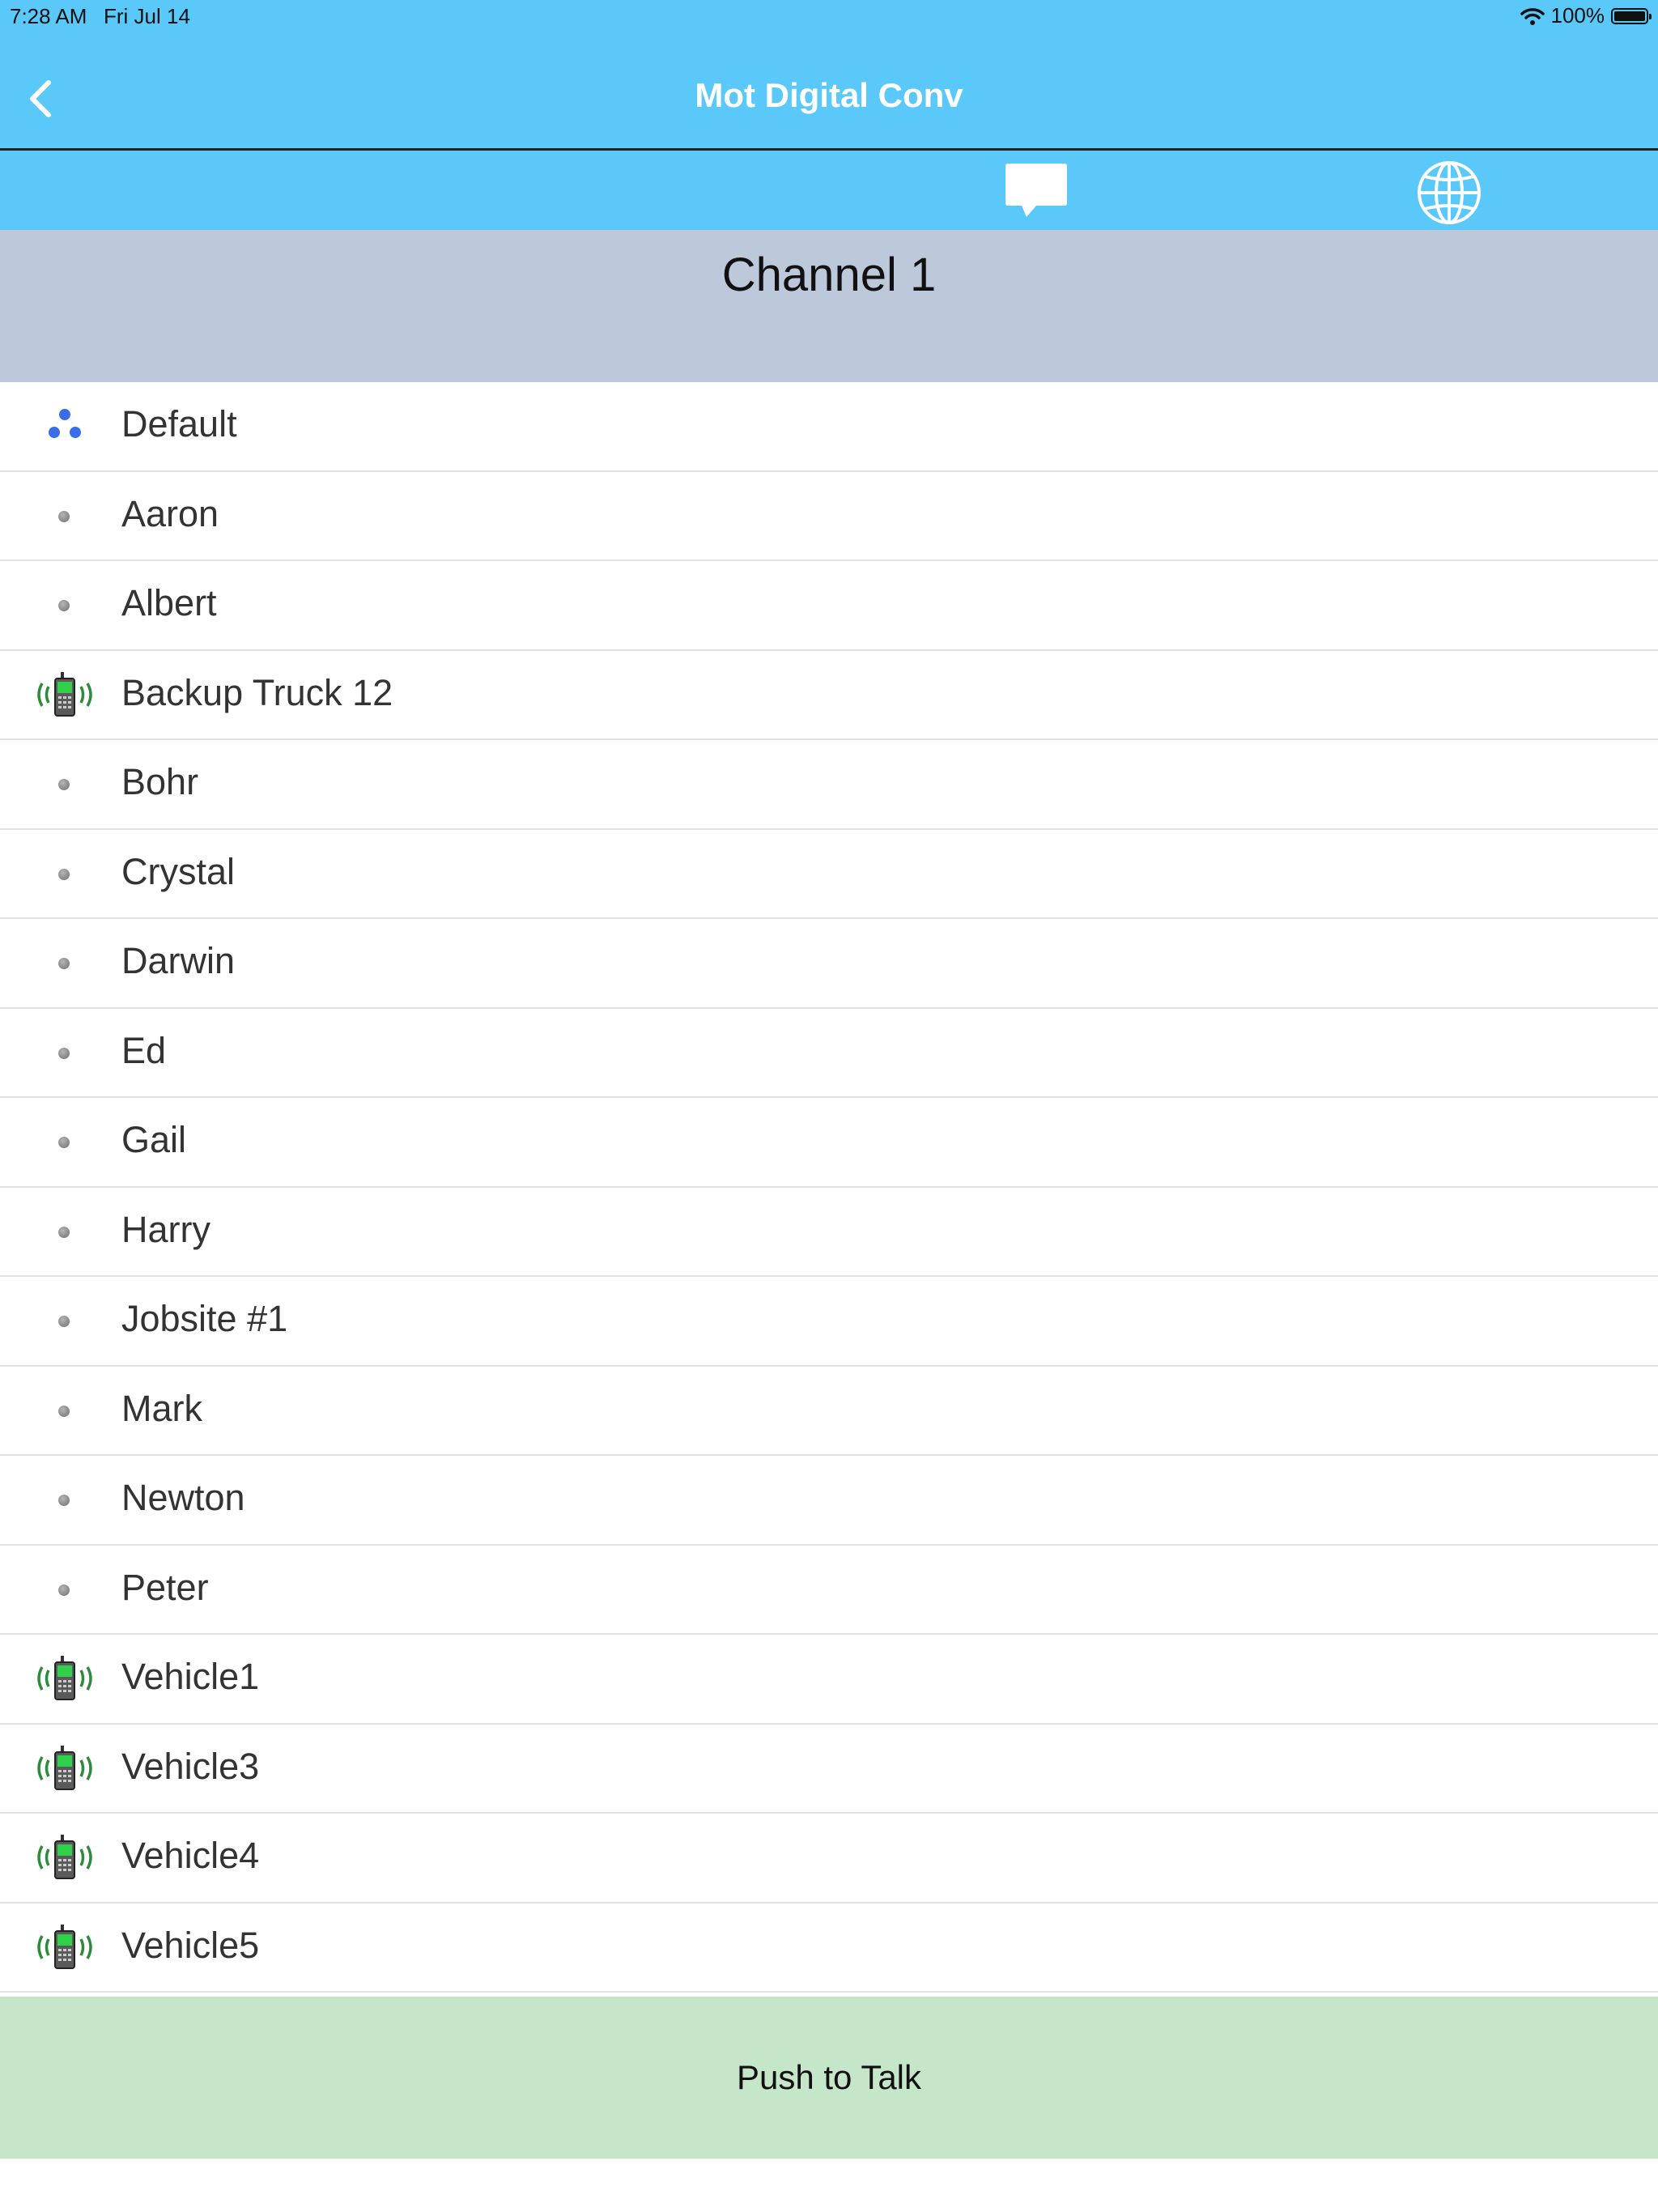 This screenshot has width=1658, height=2212. Describe the element at coordinates (165, 1229) in the screenshot. I see `list-item-label: Harry` at that location.